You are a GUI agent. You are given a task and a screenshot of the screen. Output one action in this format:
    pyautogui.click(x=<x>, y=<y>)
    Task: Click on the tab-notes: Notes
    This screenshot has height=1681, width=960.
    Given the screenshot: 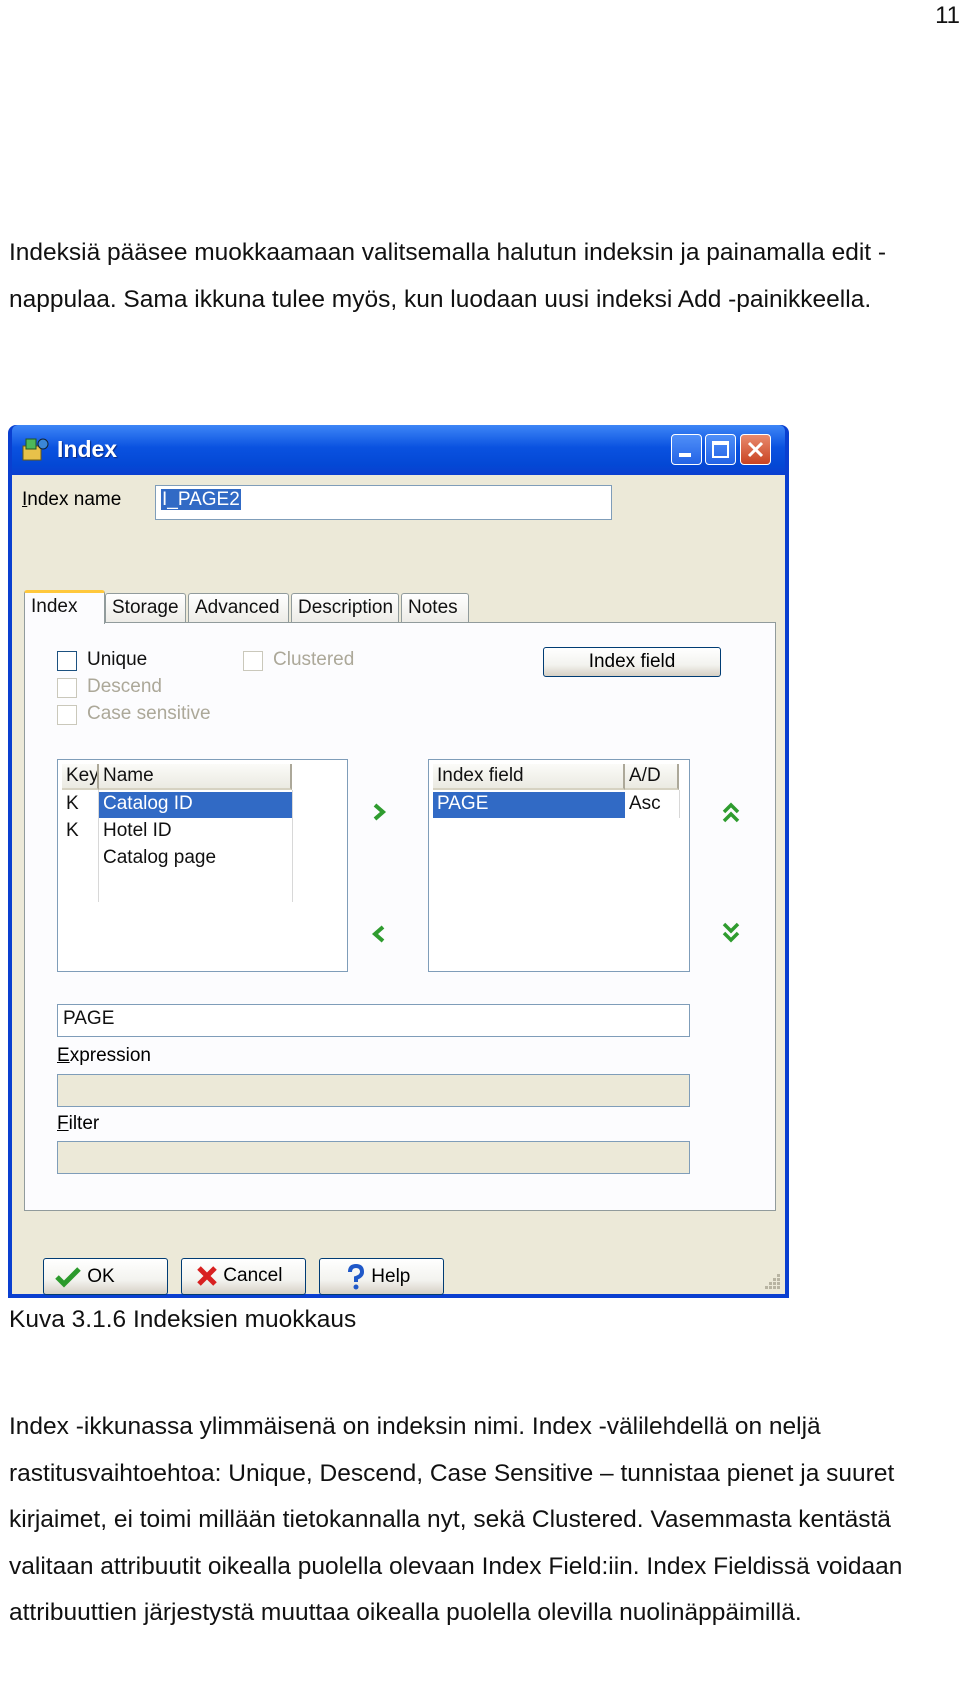 What is the action you would take?
    pyautogui.click(x=435, y=608)
    